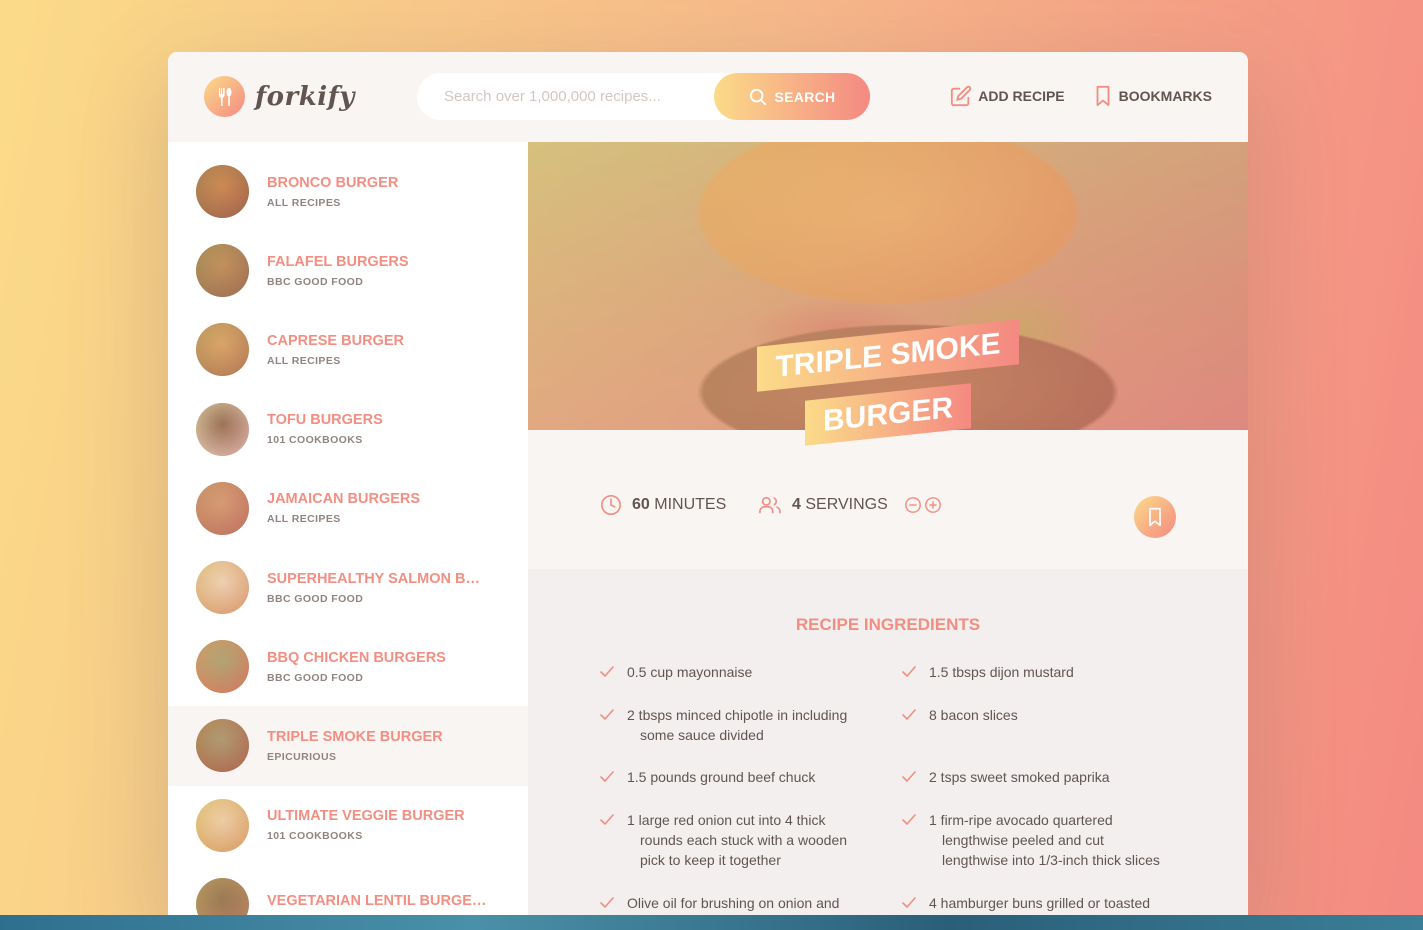  I want to click on fork-knife-icon, so click(224, 96).